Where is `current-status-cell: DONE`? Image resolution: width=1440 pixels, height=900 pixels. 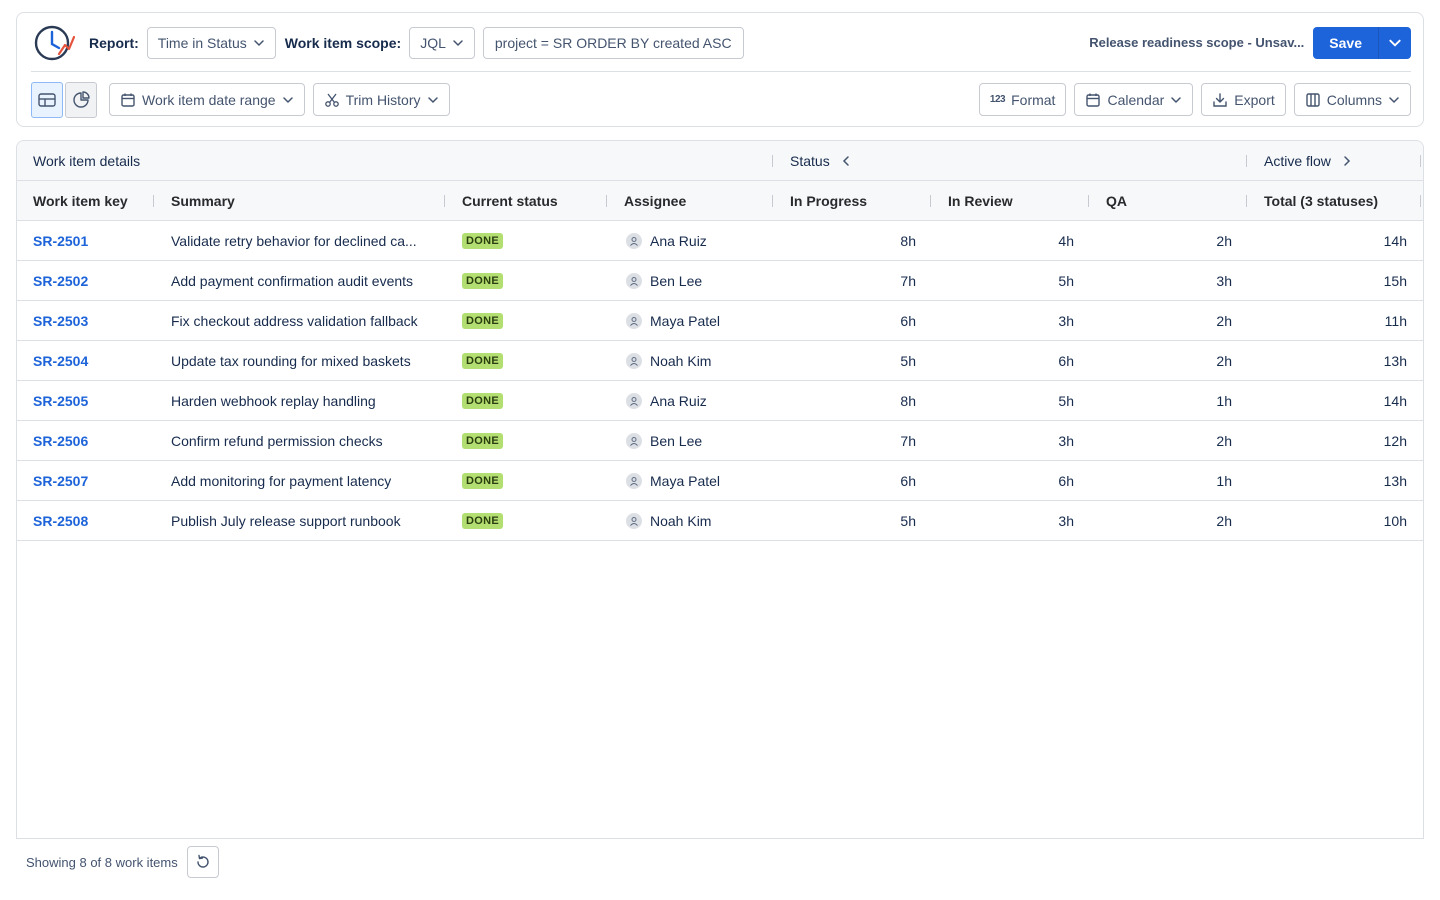
current-status-cell: DONE is located at coordinates (532, 361).